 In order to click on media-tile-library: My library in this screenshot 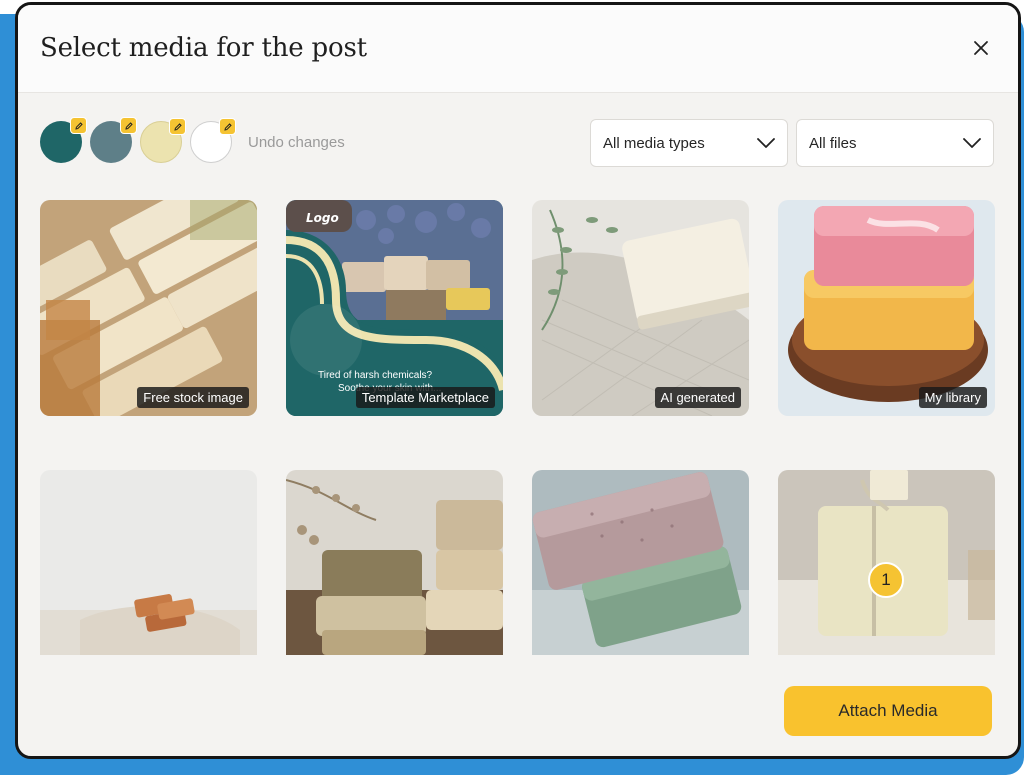, I will do `click(886, 308)`.